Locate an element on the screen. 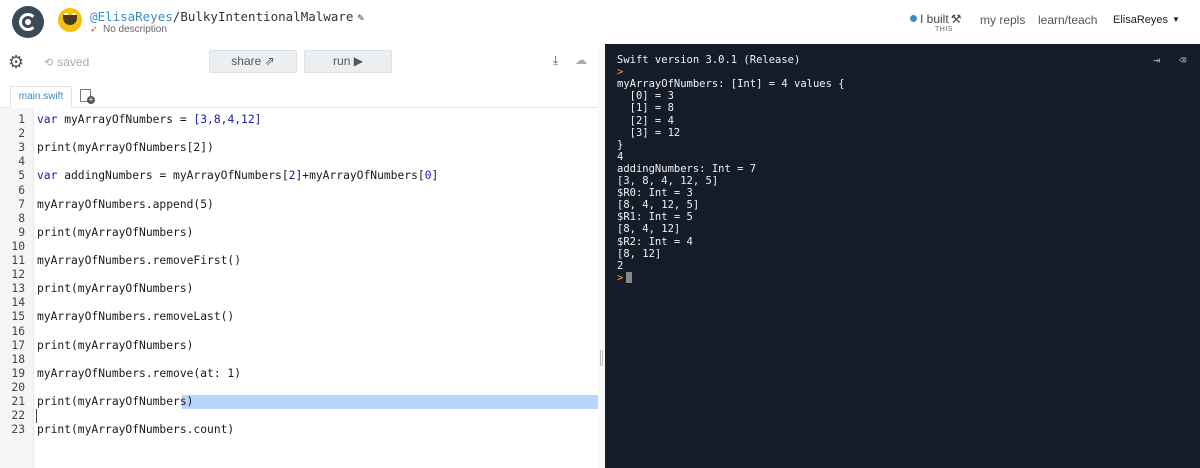 The image size is (1200, 468). code-line: 4 is located at coordinates (299, 162).